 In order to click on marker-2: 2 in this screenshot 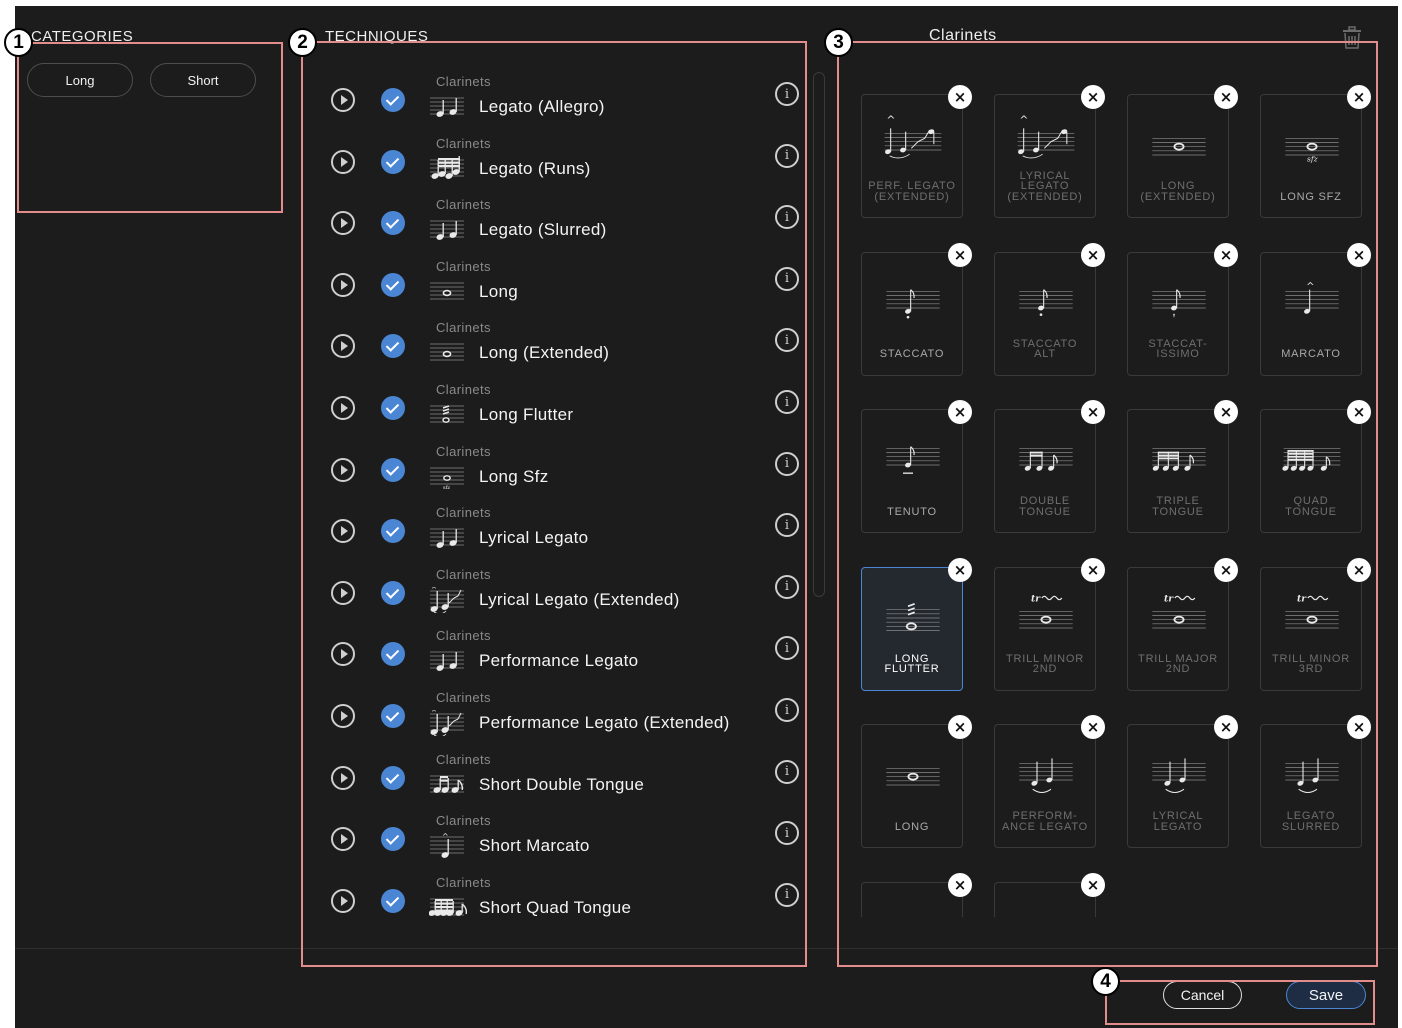, I will do `click(302, 42)`.